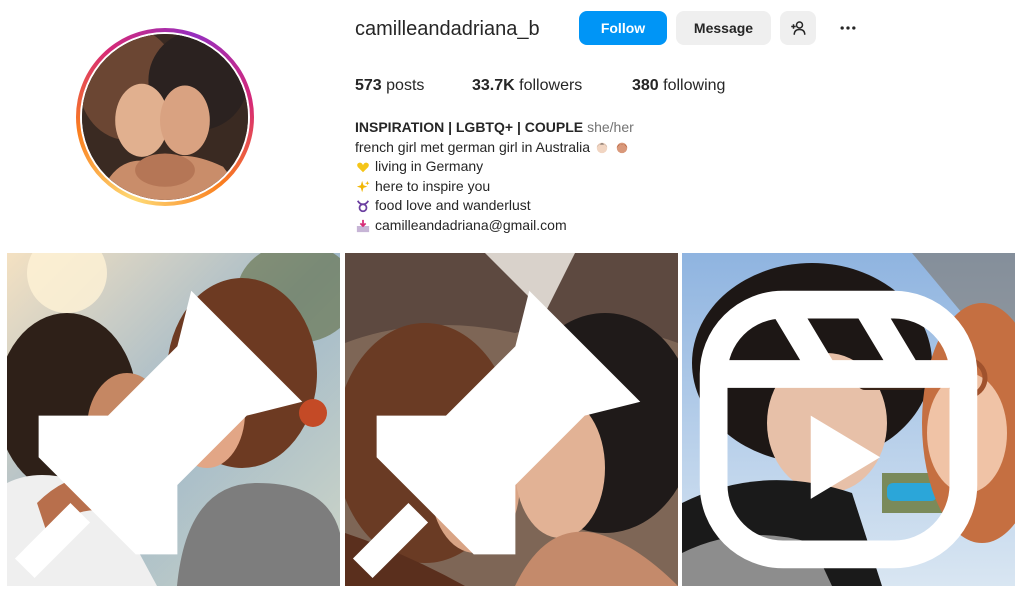 This screenshot has width=1024, height=592. I want to click on more-options-icon, so click(848, 28).